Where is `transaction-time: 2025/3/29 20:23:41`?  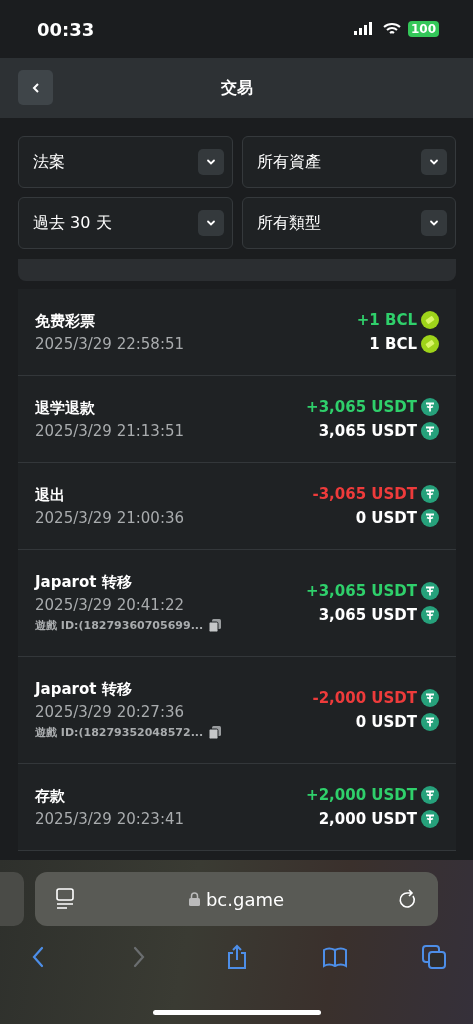
transaction-time: 2025/3/29 20:23:41 is located at coordinates (110, 818).